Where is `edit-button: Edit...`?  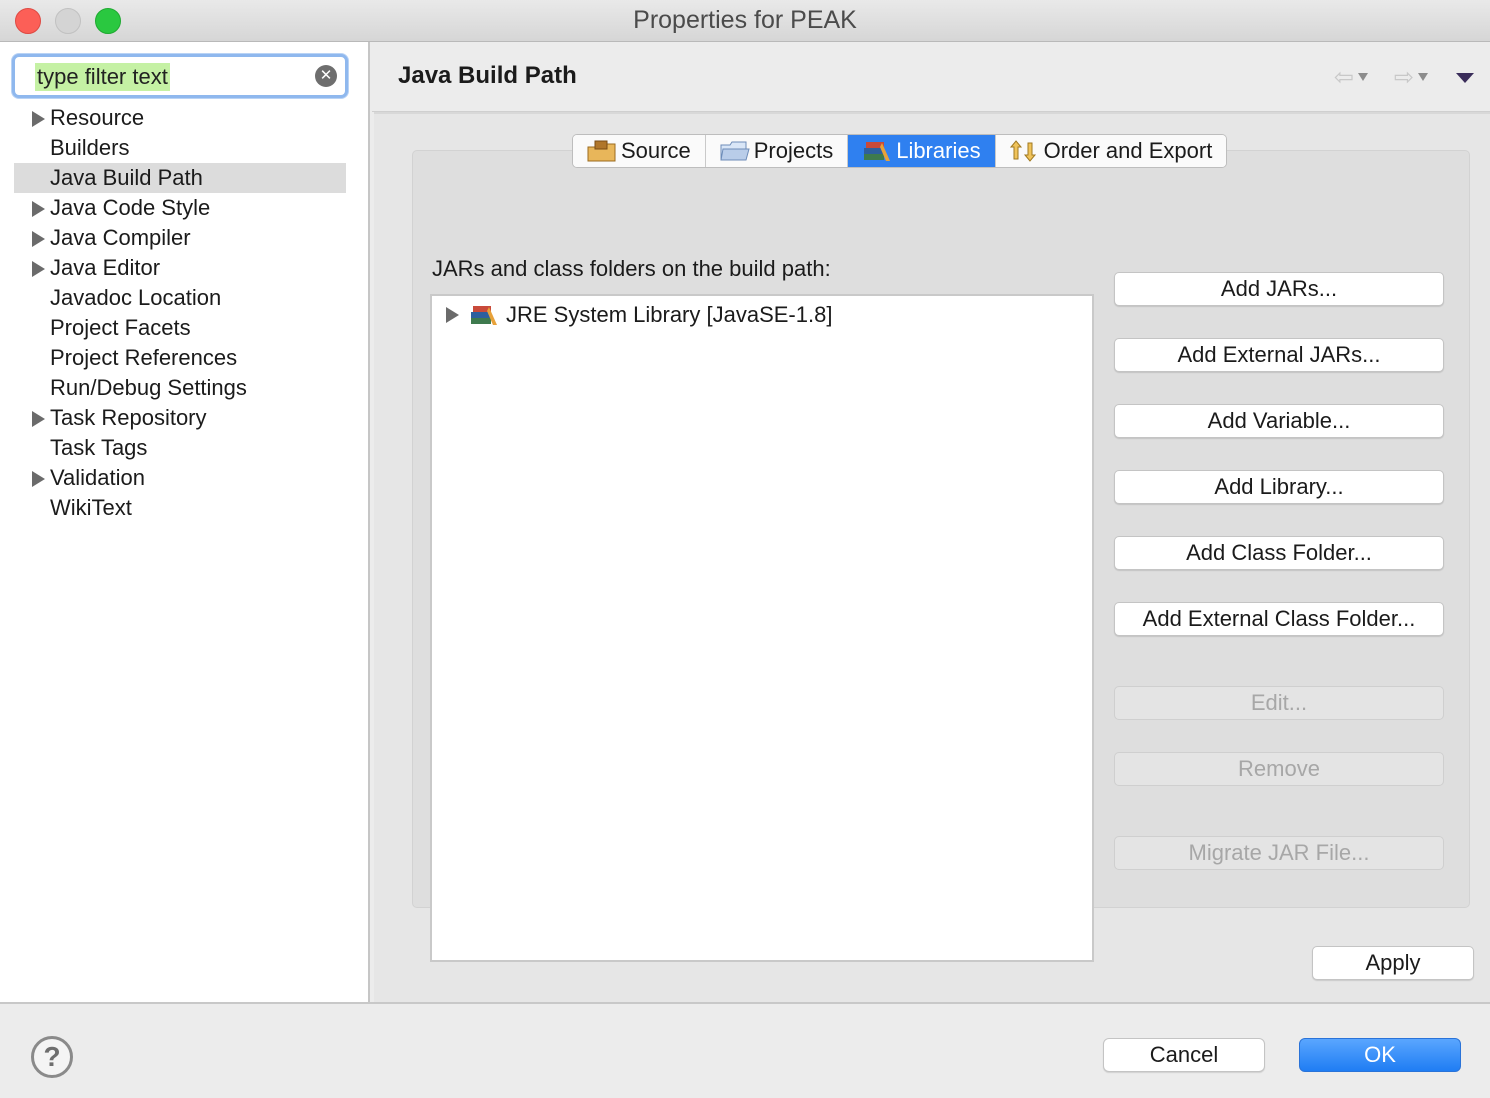
edit-button: Edit... is located at coordinates (1279, 703).